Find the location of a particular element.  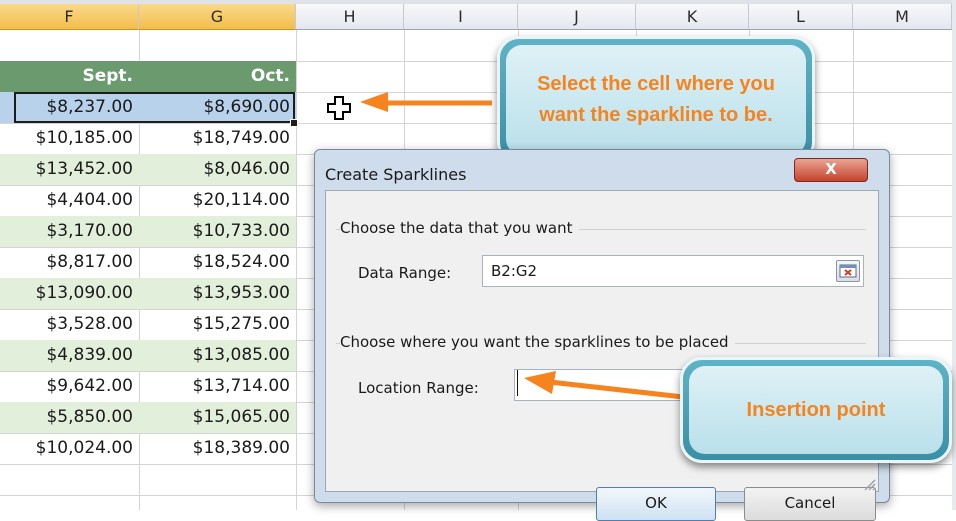

cell-g: $15,275.00 is located at coordinates (217, 324).